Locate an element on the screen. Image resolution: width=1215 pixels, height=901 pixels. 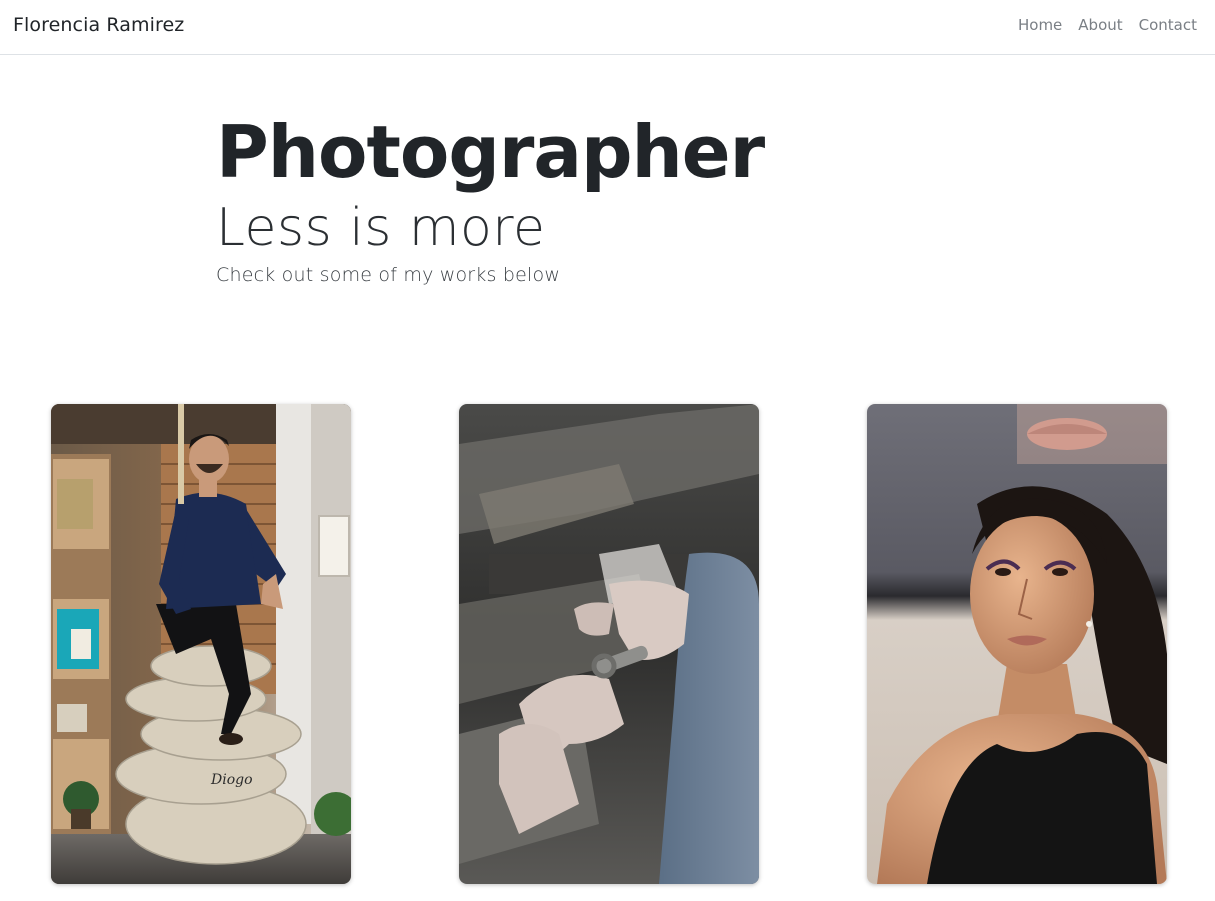
nav-link-about: About is located at coordinates (1100, 25).